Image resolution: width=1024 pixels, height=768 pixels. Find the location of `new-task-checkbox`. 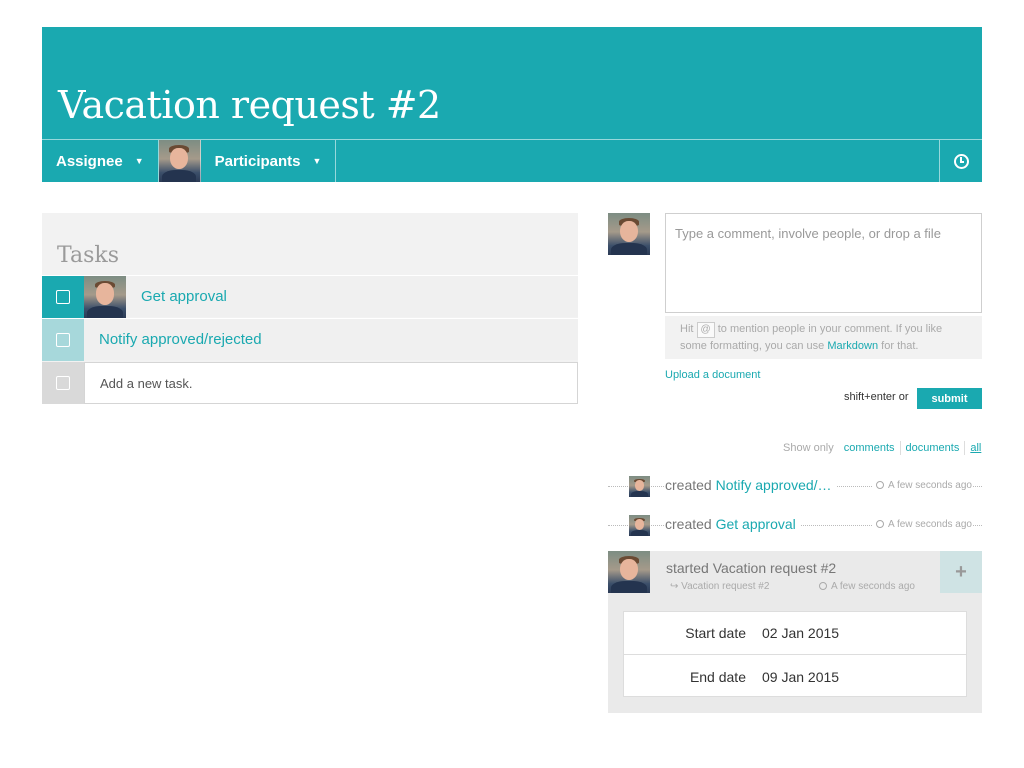

new-task-checkbox is located at coordinates (63, 383).